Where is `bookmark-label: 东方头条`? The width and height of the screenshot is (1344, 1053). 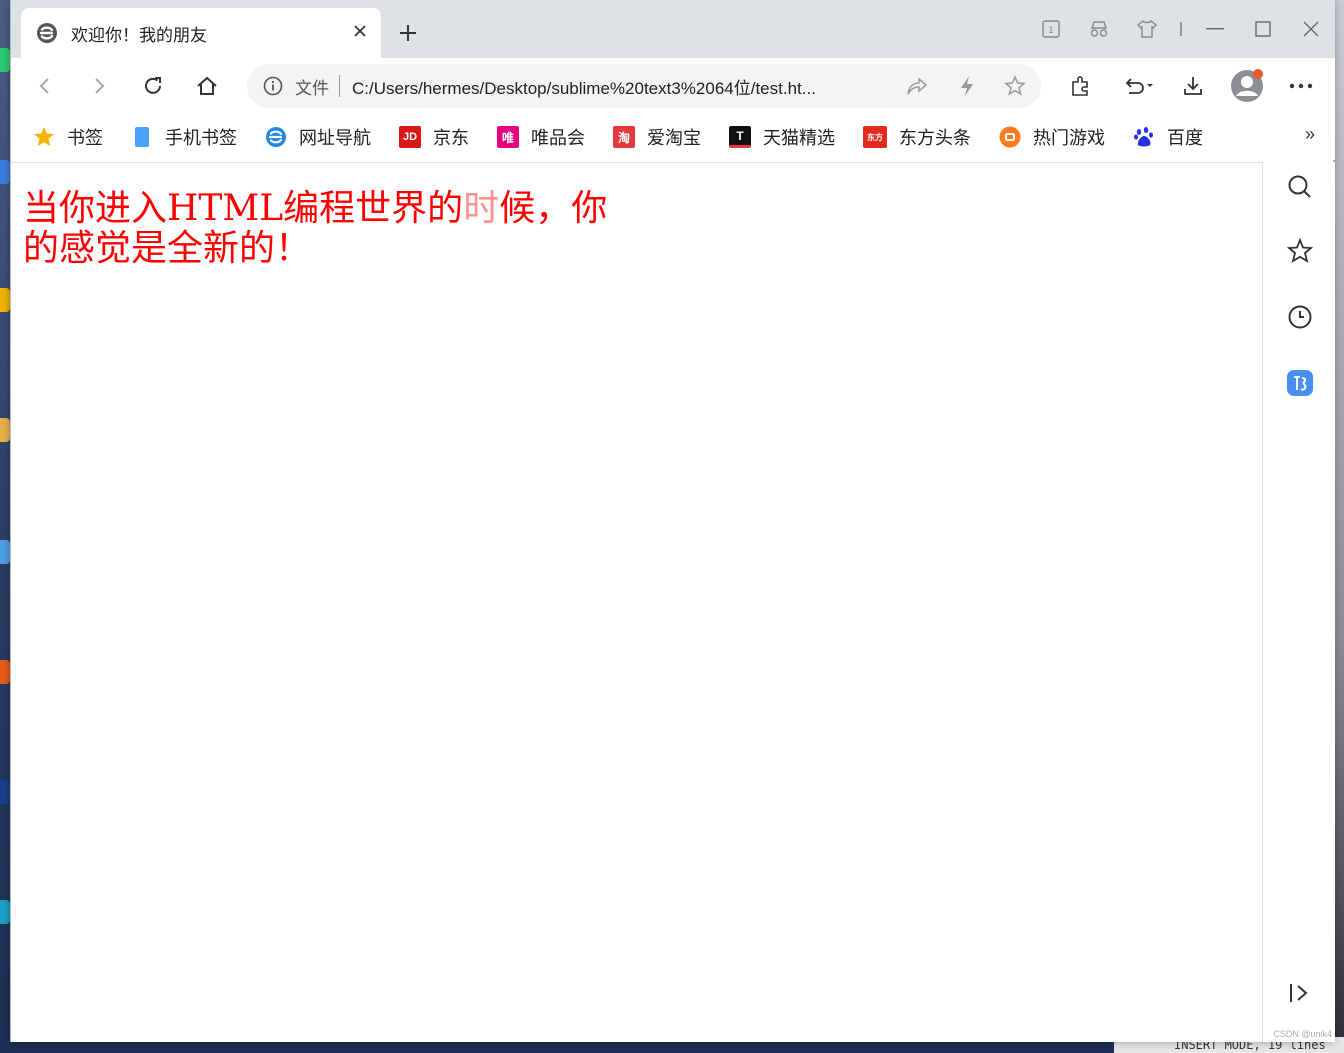
bookmark-label: 东方头条 is located at coordinates (935, 138).